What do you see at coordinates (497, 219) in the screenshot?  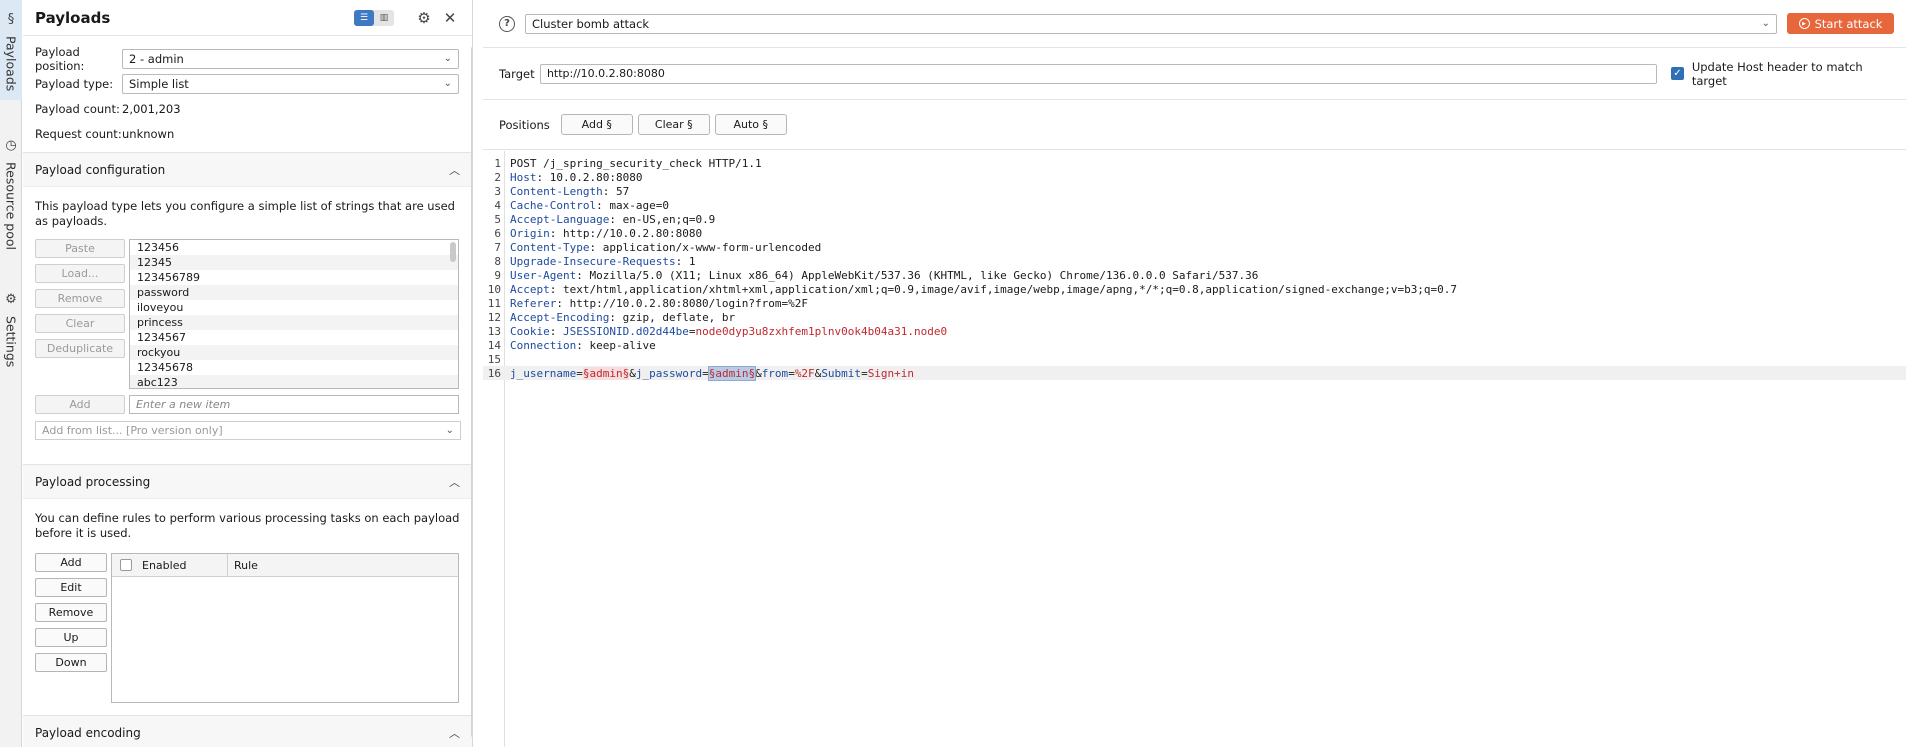 I see `line-number: 5` at bounding box center [497, 219].